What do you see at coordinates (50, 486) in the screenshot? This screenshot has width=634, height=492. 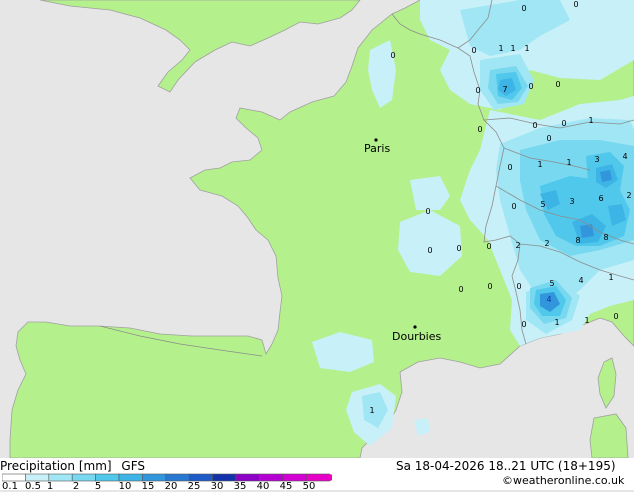 I see `legend-tick-label: 1` at bounding box center [50, 486].